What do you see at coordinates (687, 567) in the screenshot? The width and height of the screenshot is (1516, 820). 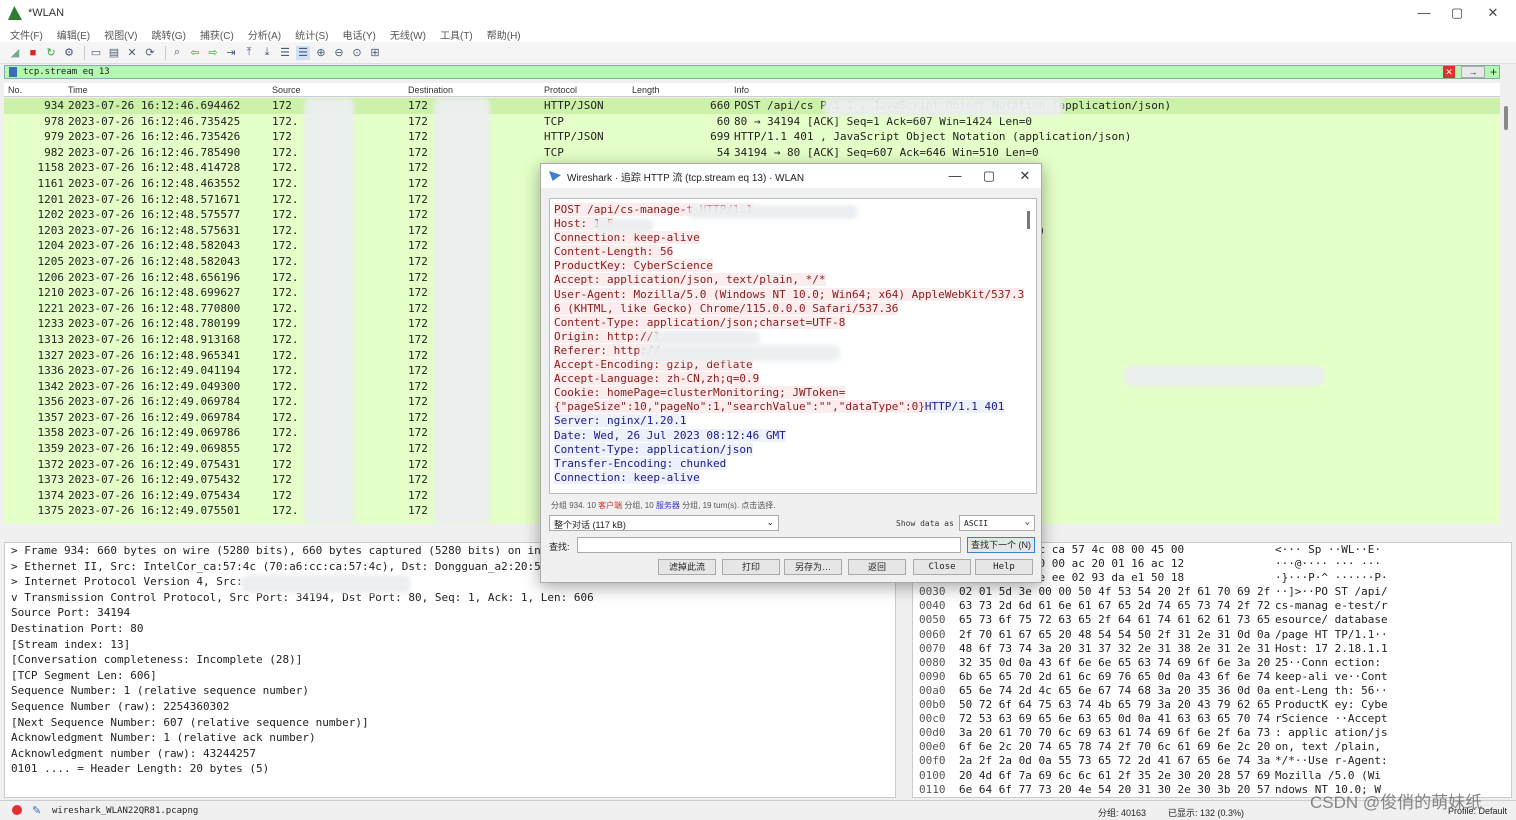 I see `filter-out-stream-button: 滤掉此流` at bounding box center [687, 567].